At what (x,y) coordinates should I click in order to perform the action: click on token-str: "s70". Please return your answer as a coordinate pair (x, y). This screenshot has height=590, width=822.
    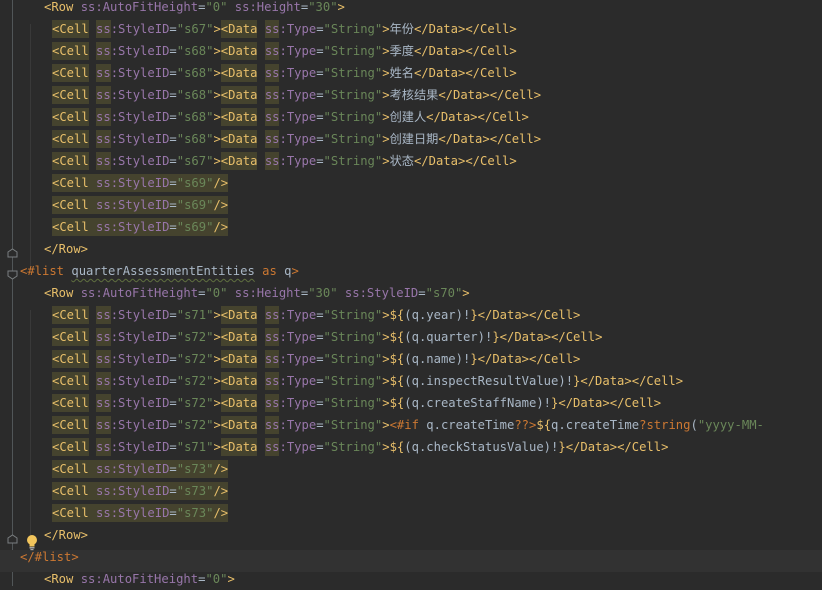
    Looking at the image, I should click on (444, 293).